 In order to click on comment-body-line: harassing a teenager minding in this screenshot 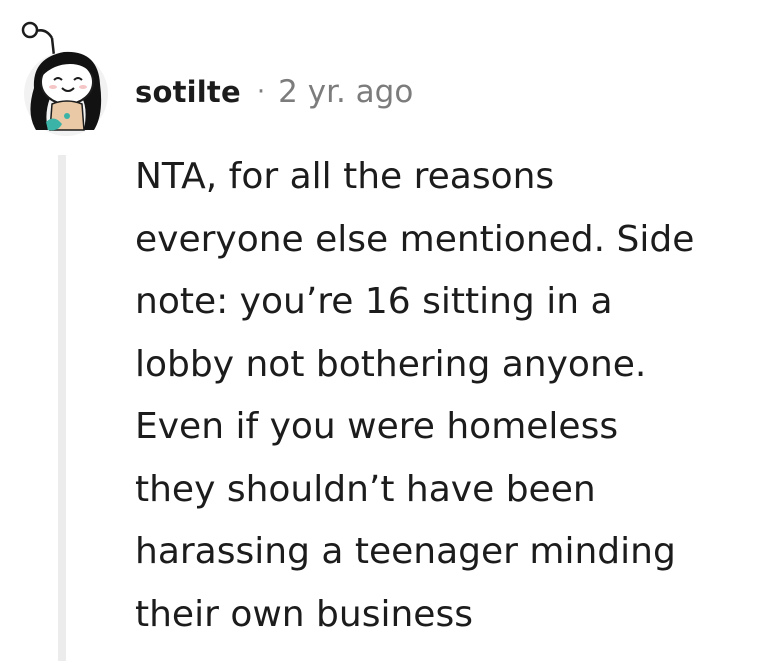, I will do `click(405, 551)`.